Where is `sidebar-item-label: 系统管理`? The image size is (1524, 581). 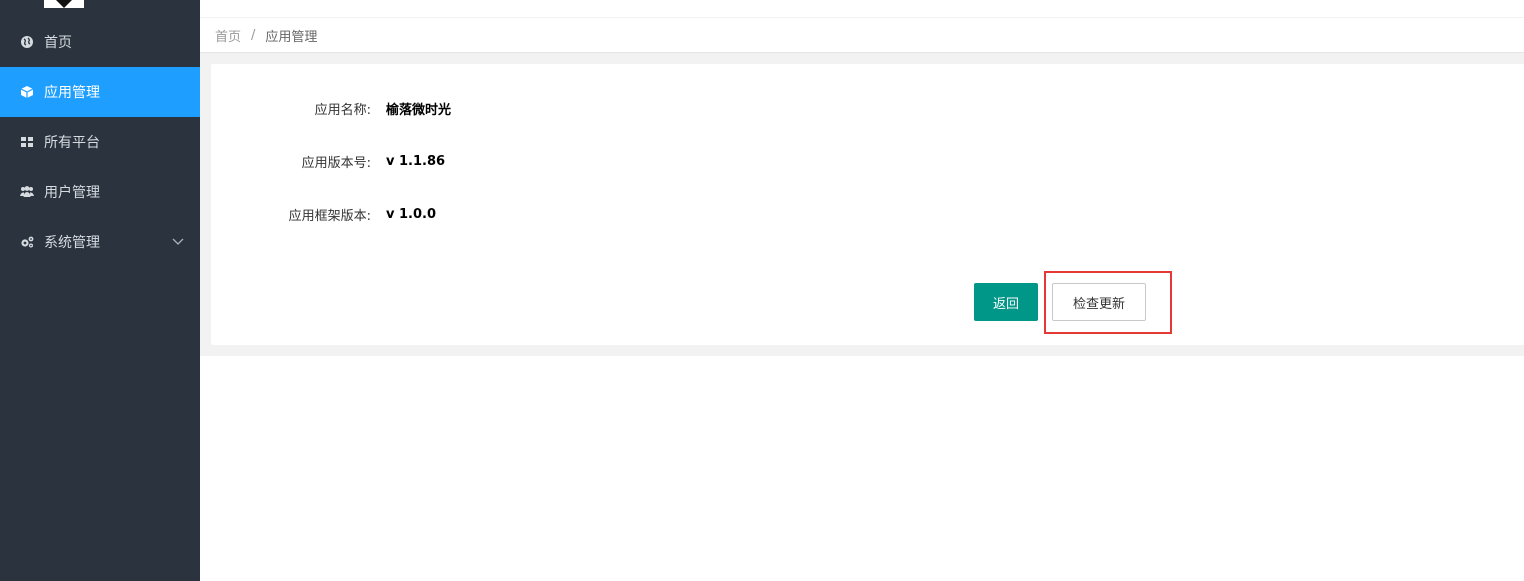 sidebar-item-label: 系统管理 is located at coordinates (72, 243).